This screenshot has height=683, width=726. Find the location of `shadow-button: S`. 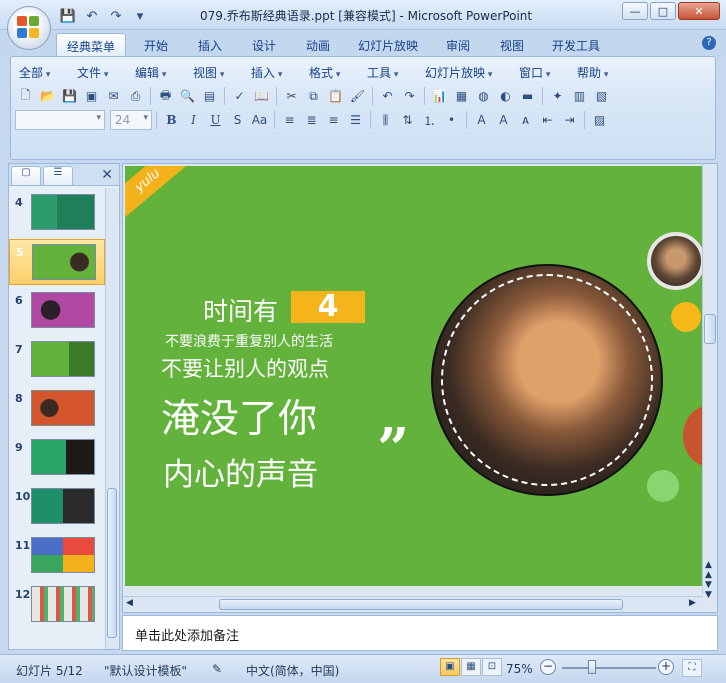

shadow-button: S is located at coordinates (237, 120).